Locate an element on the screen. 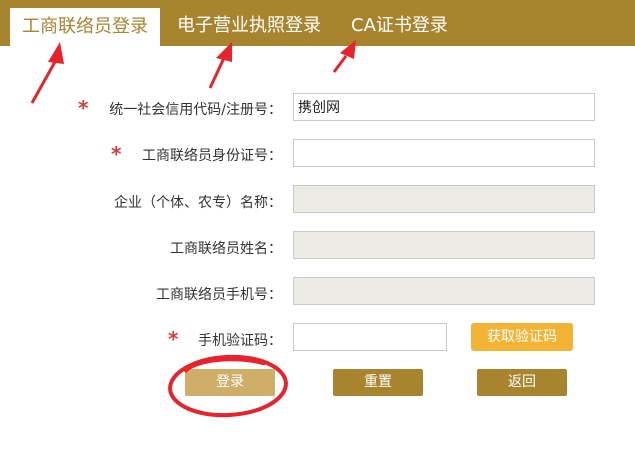 The width and height of the screenshot is (635, 476). liaison-phone-label: 工商联络员手机号： is located at coordinates (219, 295).